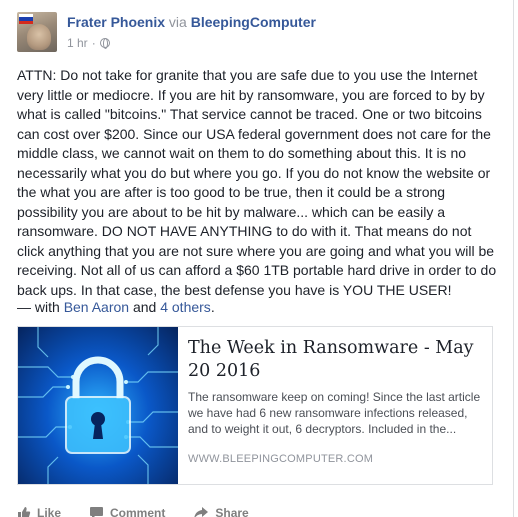 This screenshot has width=518, height=517. What do you see at coordinates (138, 511) in the screenshot?
I see `comment-label: Comment` at bounding box center [138, 511].